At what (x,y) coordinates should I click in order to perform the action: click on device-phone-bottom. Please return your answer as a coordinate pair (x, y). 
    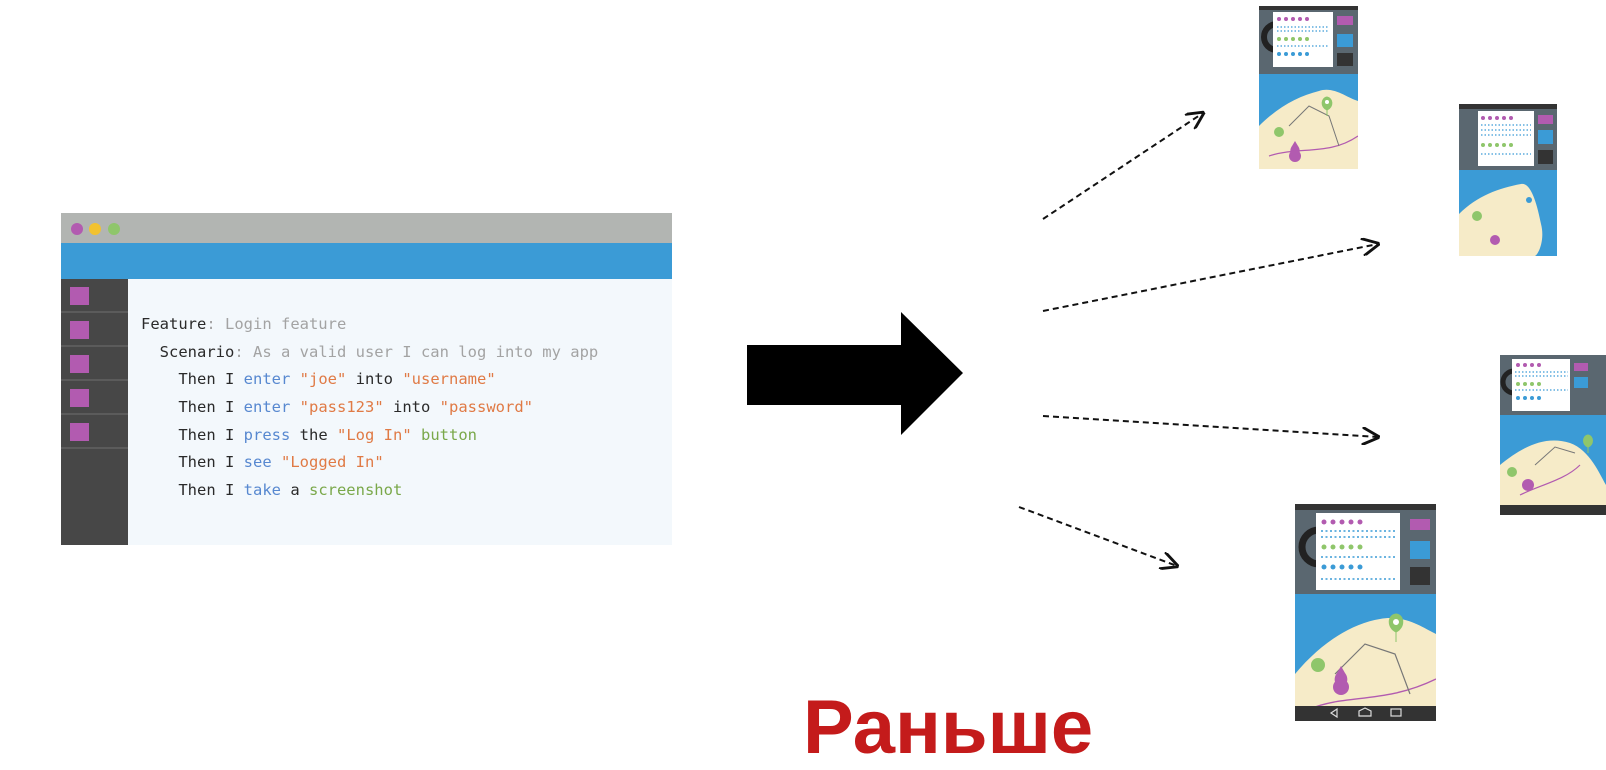
    Looking at the image, I should click on (1365, 612).